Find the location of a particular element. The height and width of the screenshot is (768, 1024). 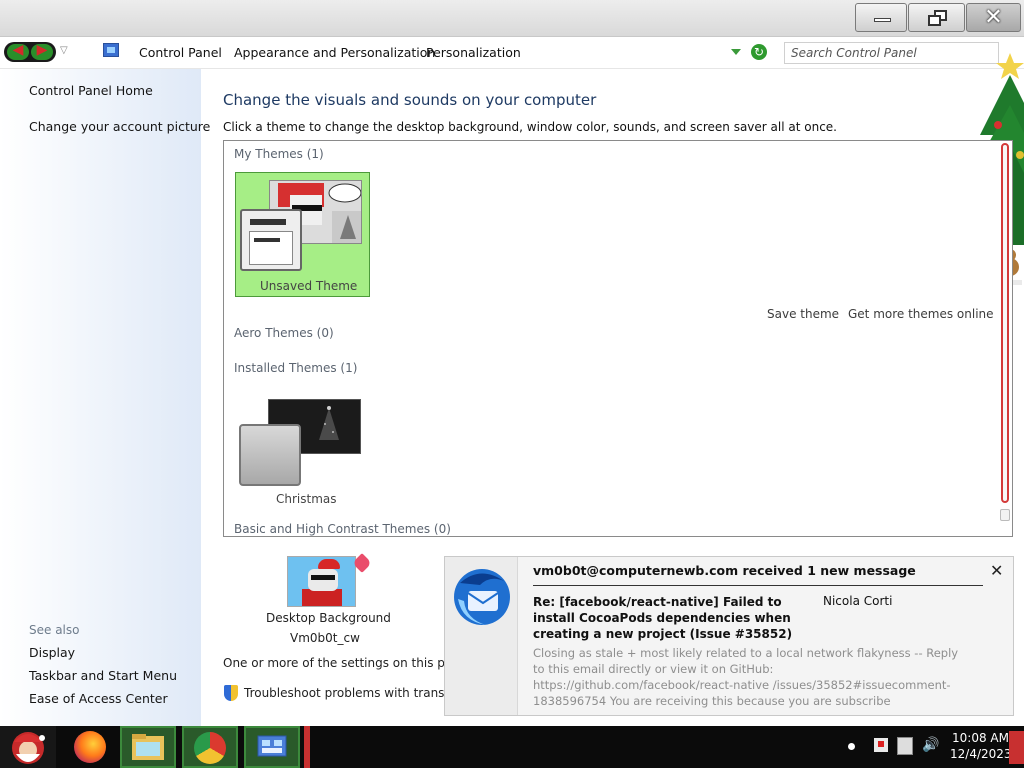

network-icon is located at coordinates (905, 746).